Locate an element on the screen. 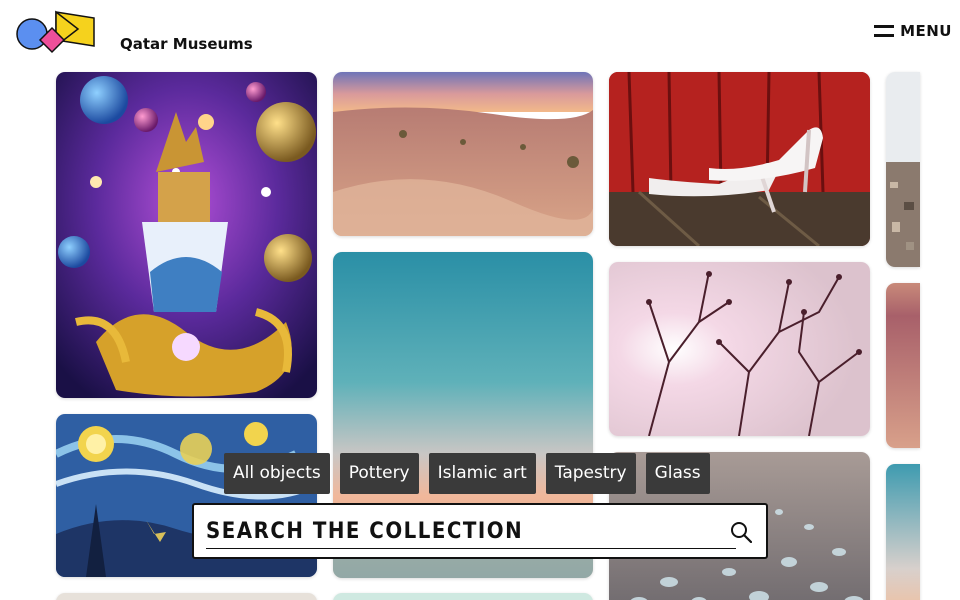 The width and height of the screenshot is (960, 600). menu-button: MENU is located at coordinates (913, 31).